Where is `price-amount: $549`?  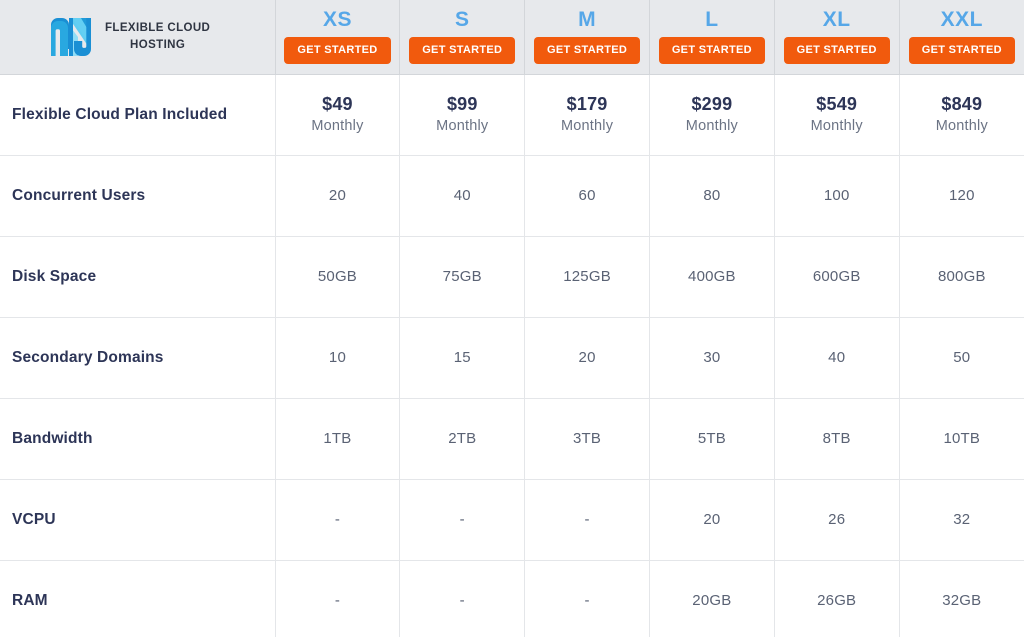
price-amount: $549 is located at coordinates (837, 104).